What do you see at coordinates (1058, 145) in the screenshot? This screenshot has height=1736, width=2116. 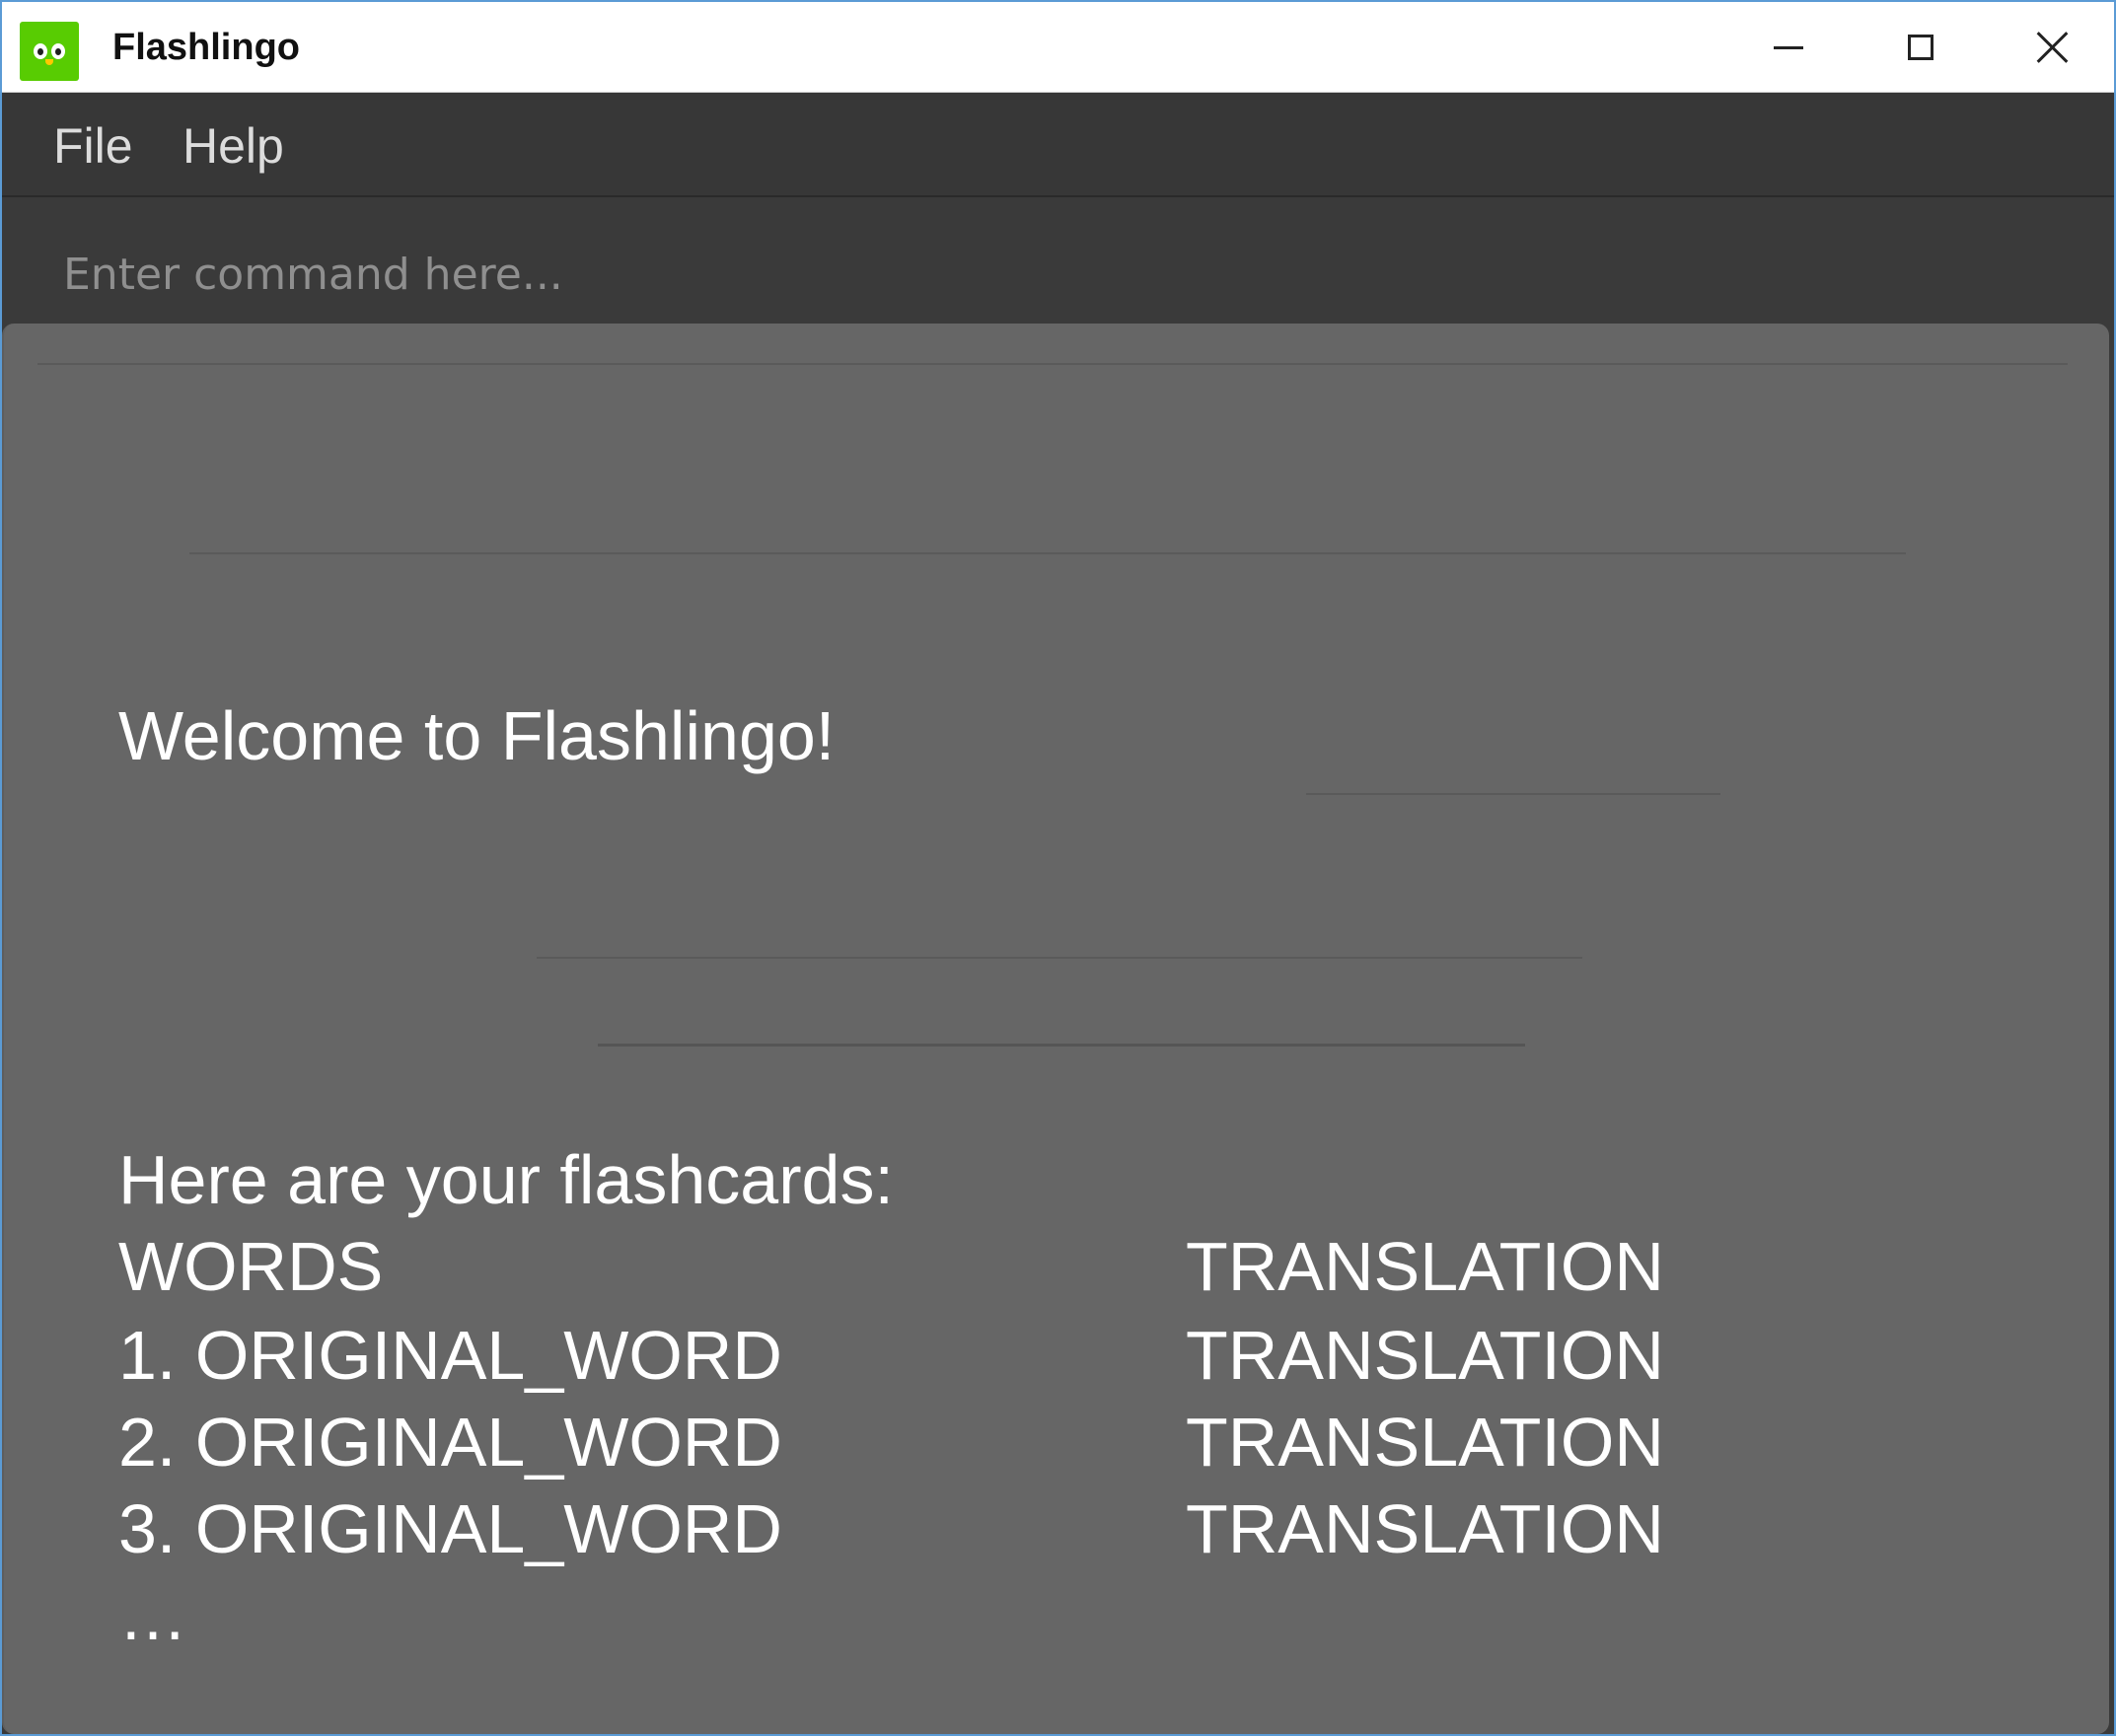 I see `menu-bar: File Help` at bounding box center [1058, 145].